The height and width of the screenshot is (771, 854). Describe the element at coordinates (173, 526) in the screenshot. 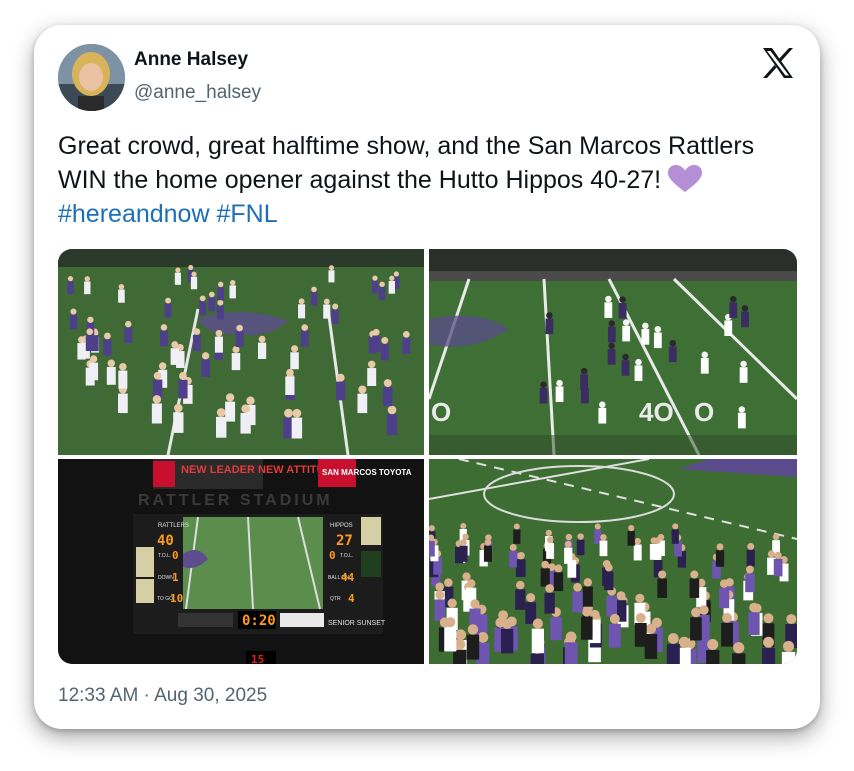

I see `home-label: RATTLERS` at that location.